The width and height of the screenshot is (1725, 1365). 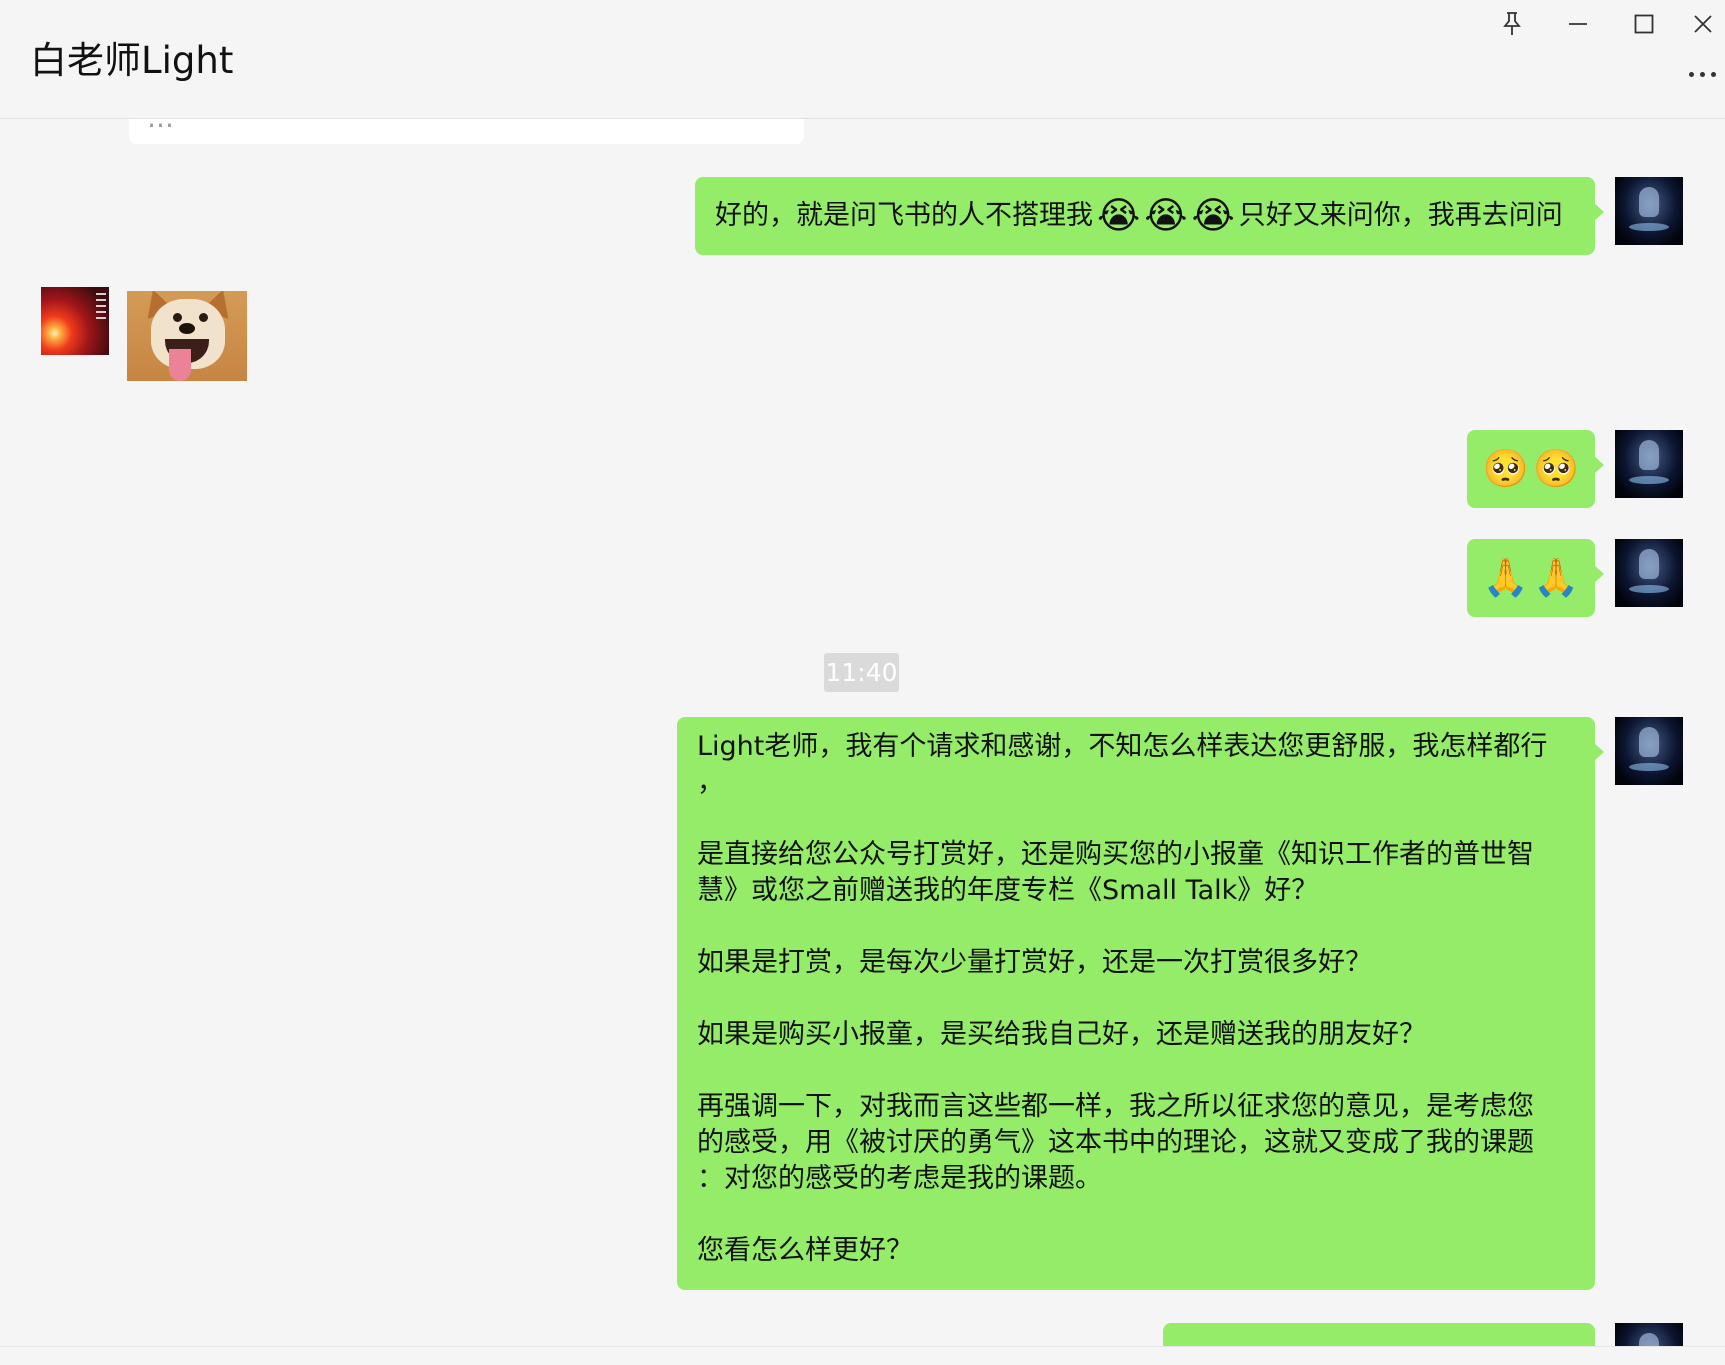 I want to click on timestamp: 11:40, so click(x=861, y=672).